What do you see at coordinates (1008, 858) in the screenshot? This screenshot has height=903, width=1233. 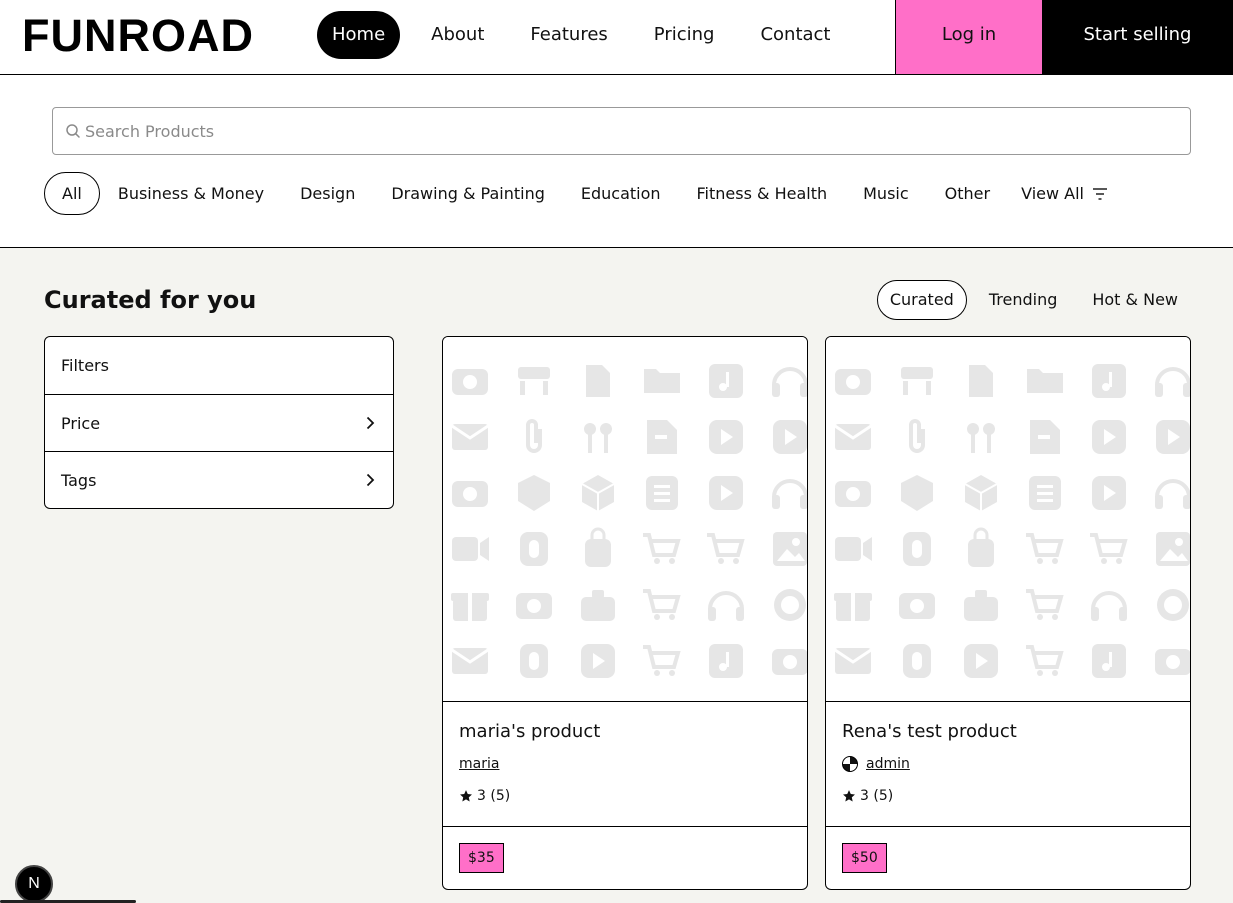 I see `product-footer: $50` at bounding box center [1008, 858].